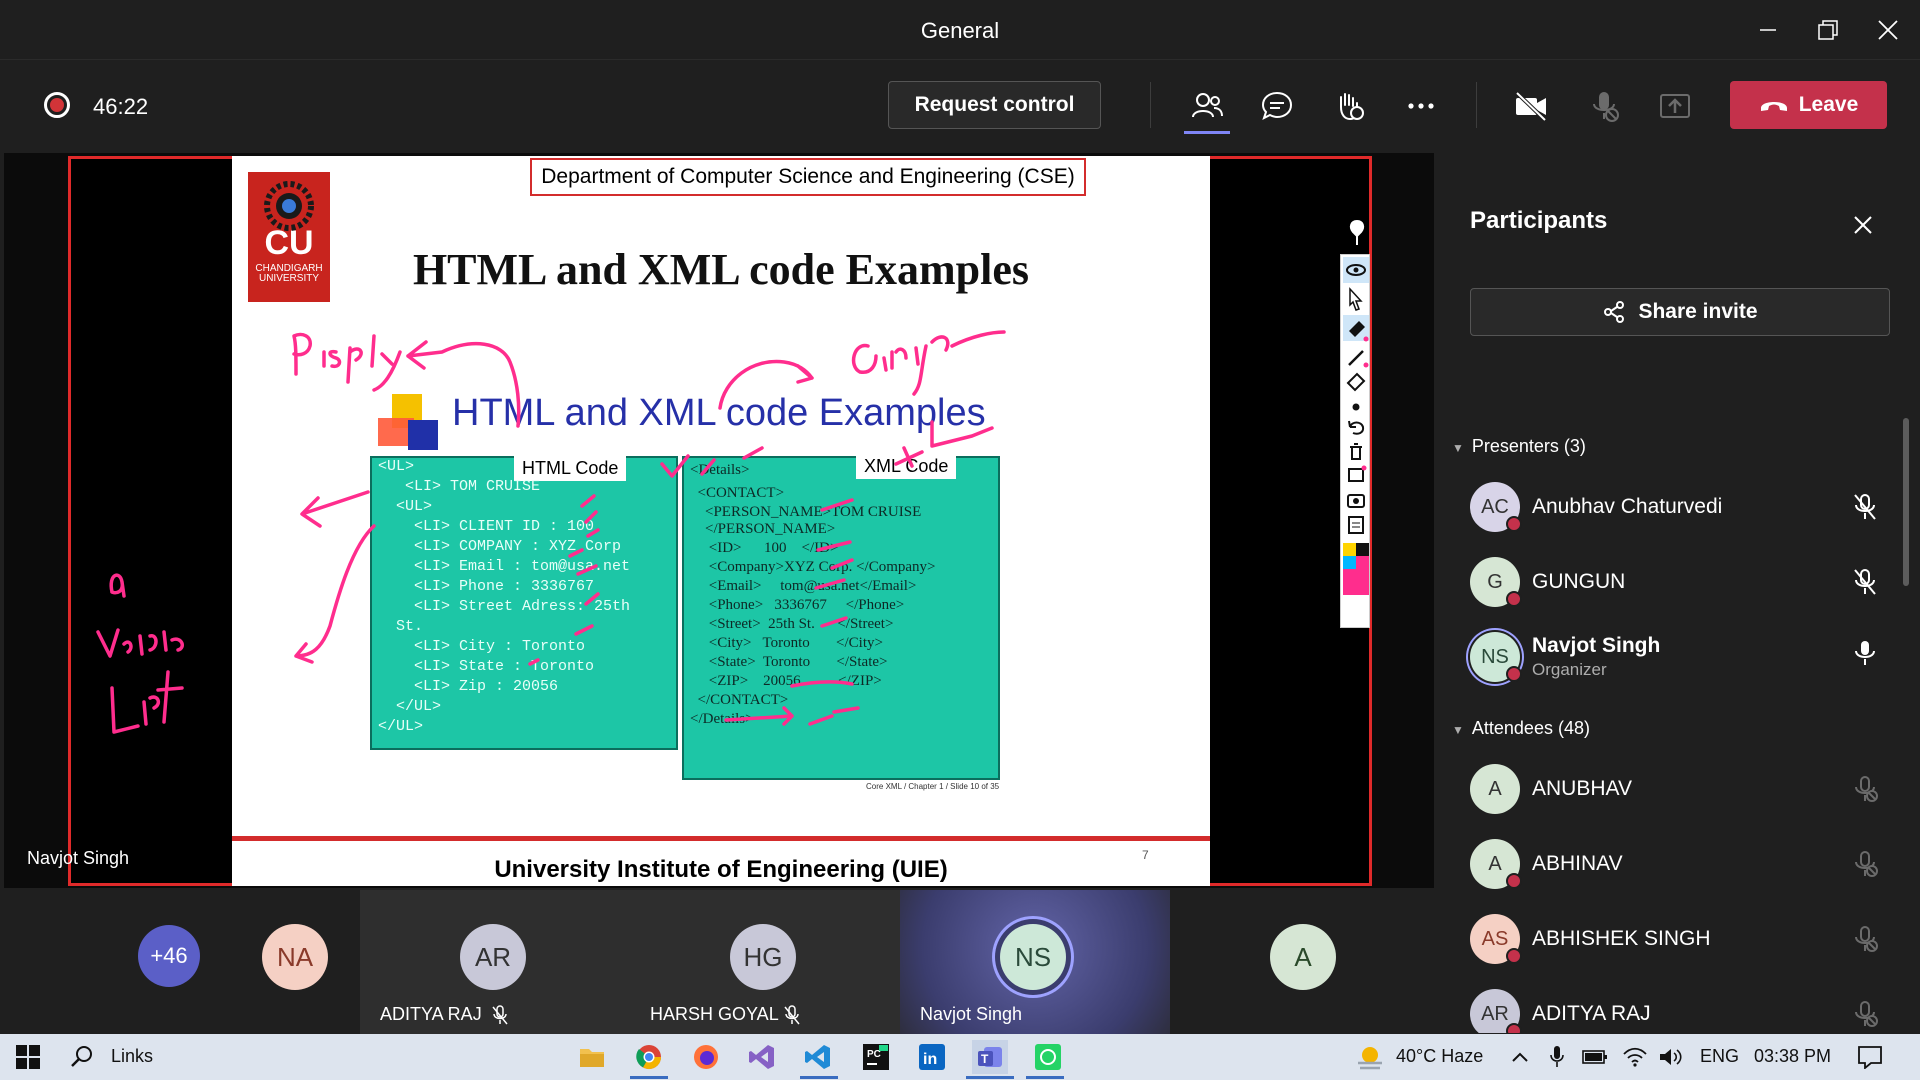  Describe the element at coordinates (1033, 957) in the screenshot. I see `participant-avatar: NS` at that location.